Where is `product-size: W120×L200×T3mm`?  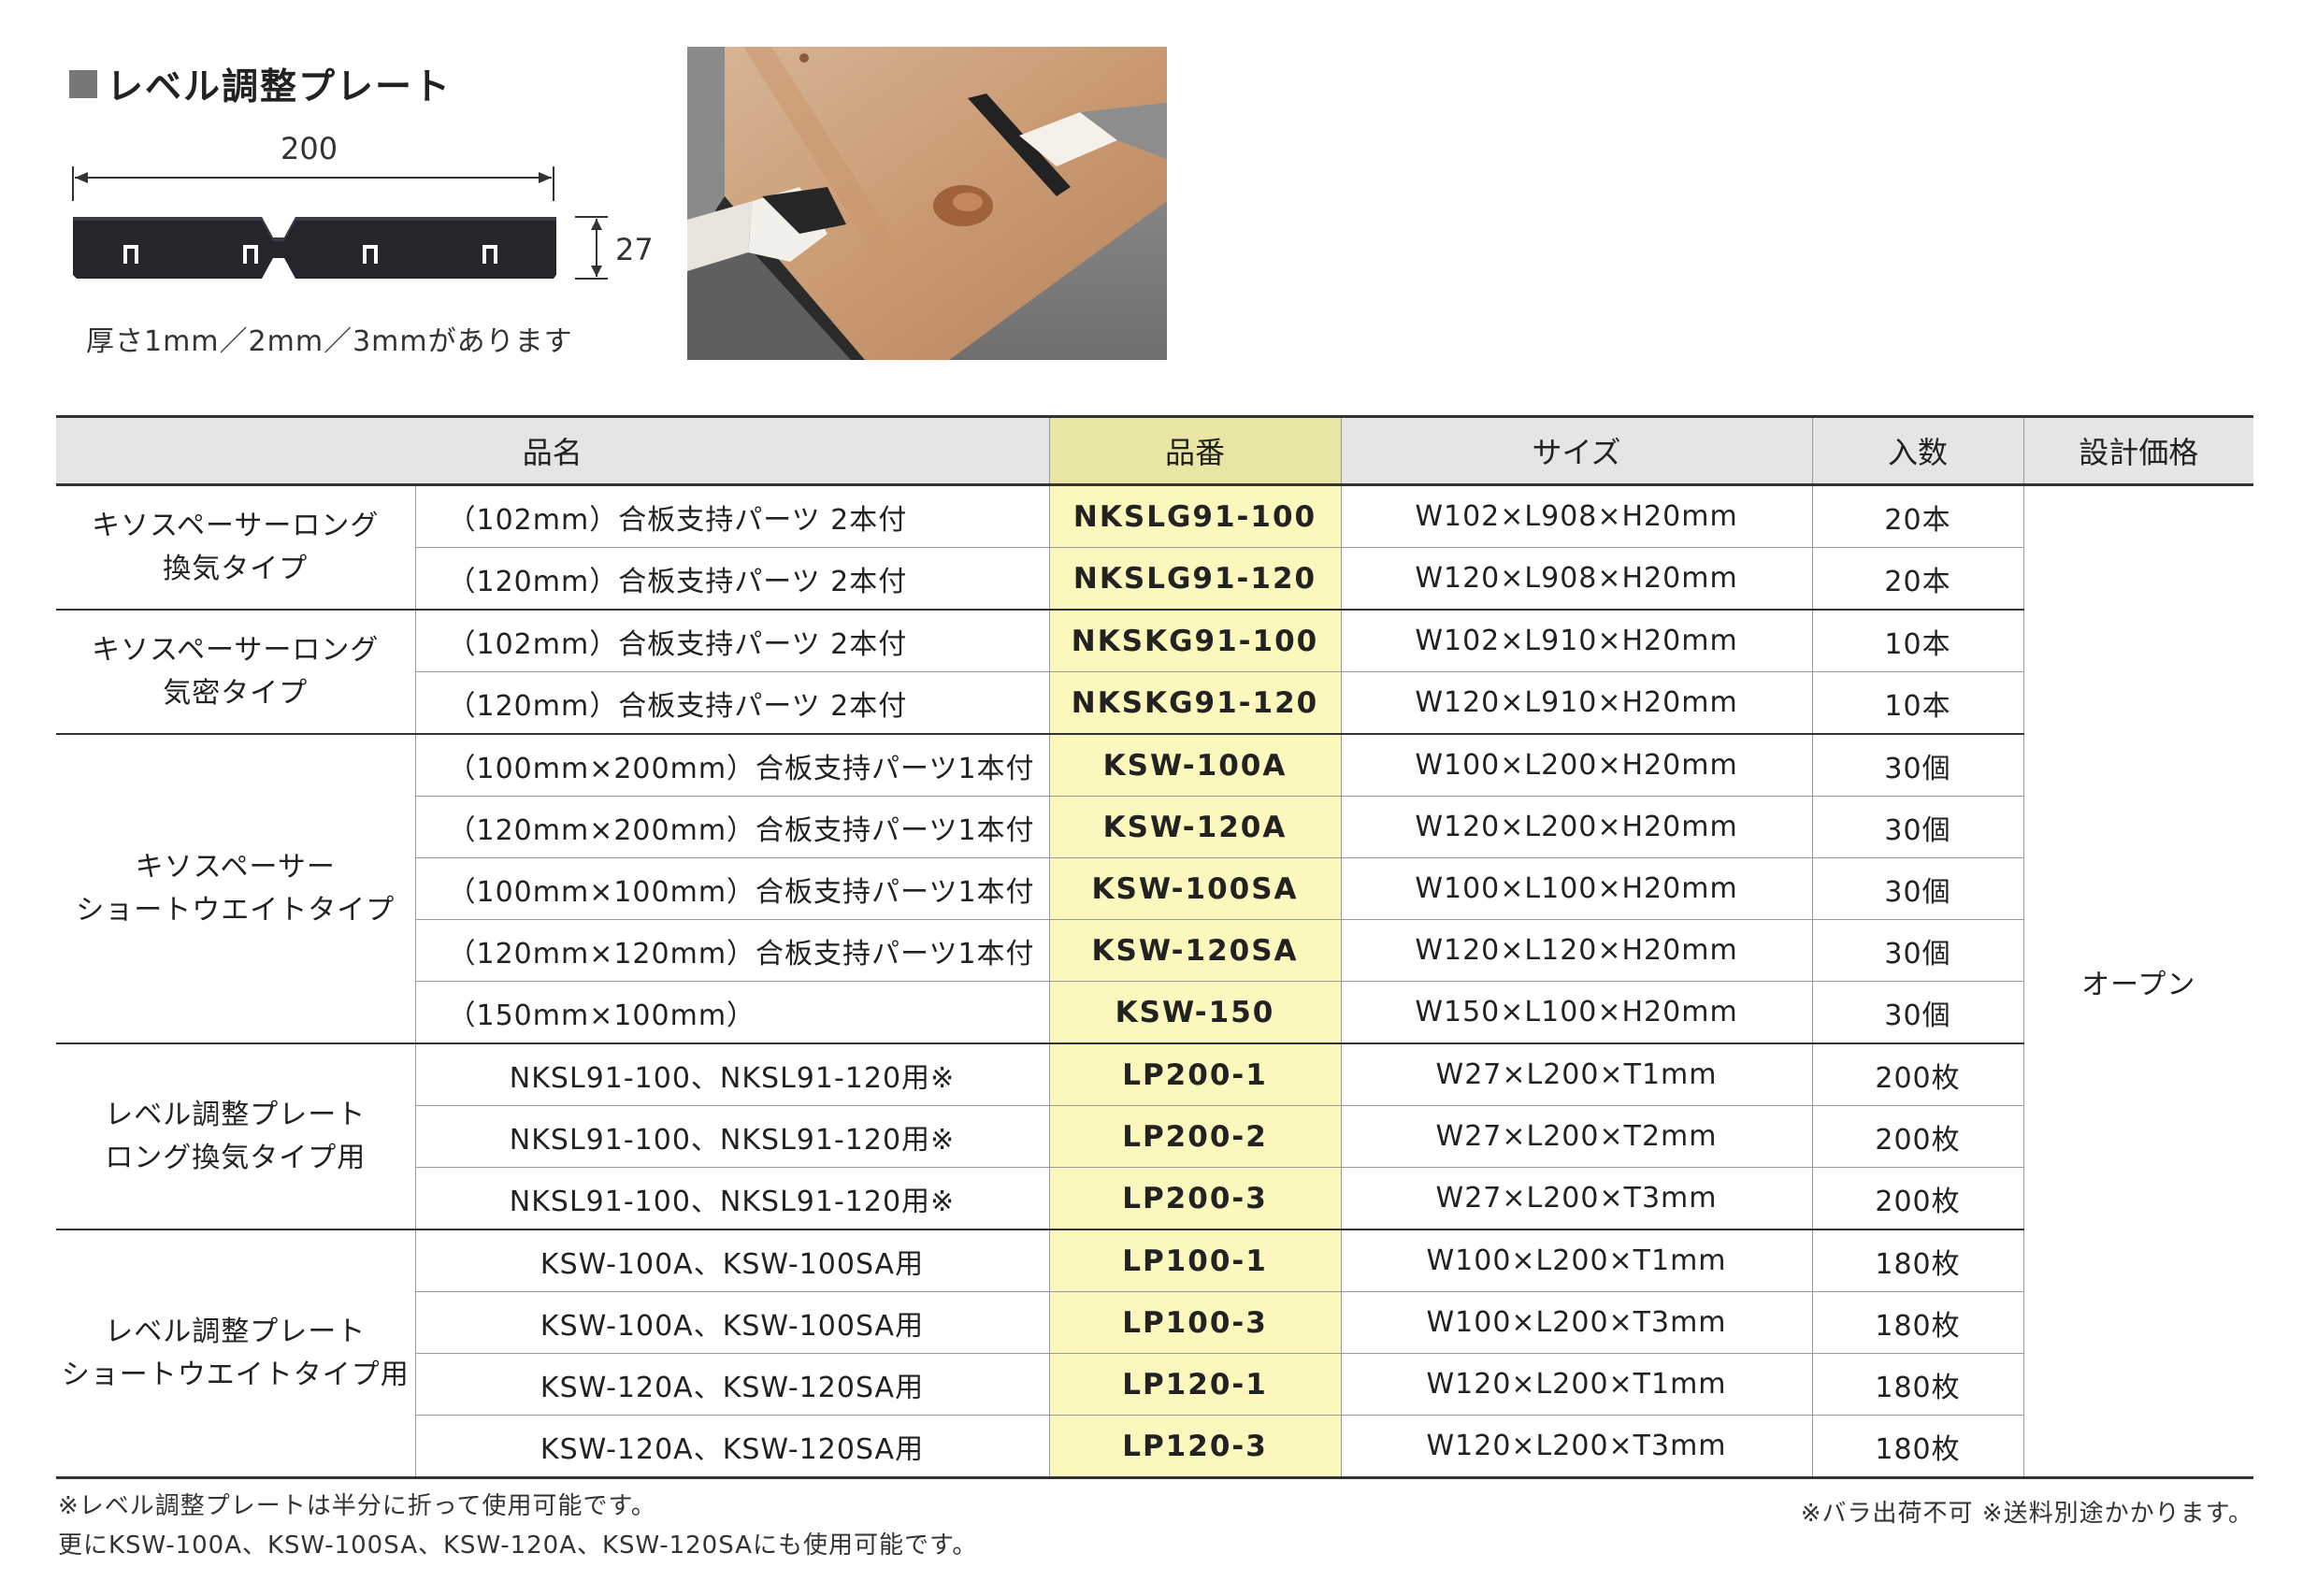 product-size: W120×L200×T3mm is located at coordinates (1576, 1447).